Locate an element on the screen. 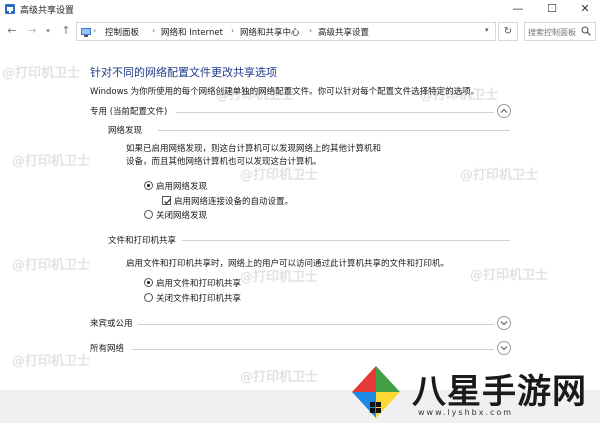  logo-url: www.lyshbx.com is located at coordinates (466, 412).